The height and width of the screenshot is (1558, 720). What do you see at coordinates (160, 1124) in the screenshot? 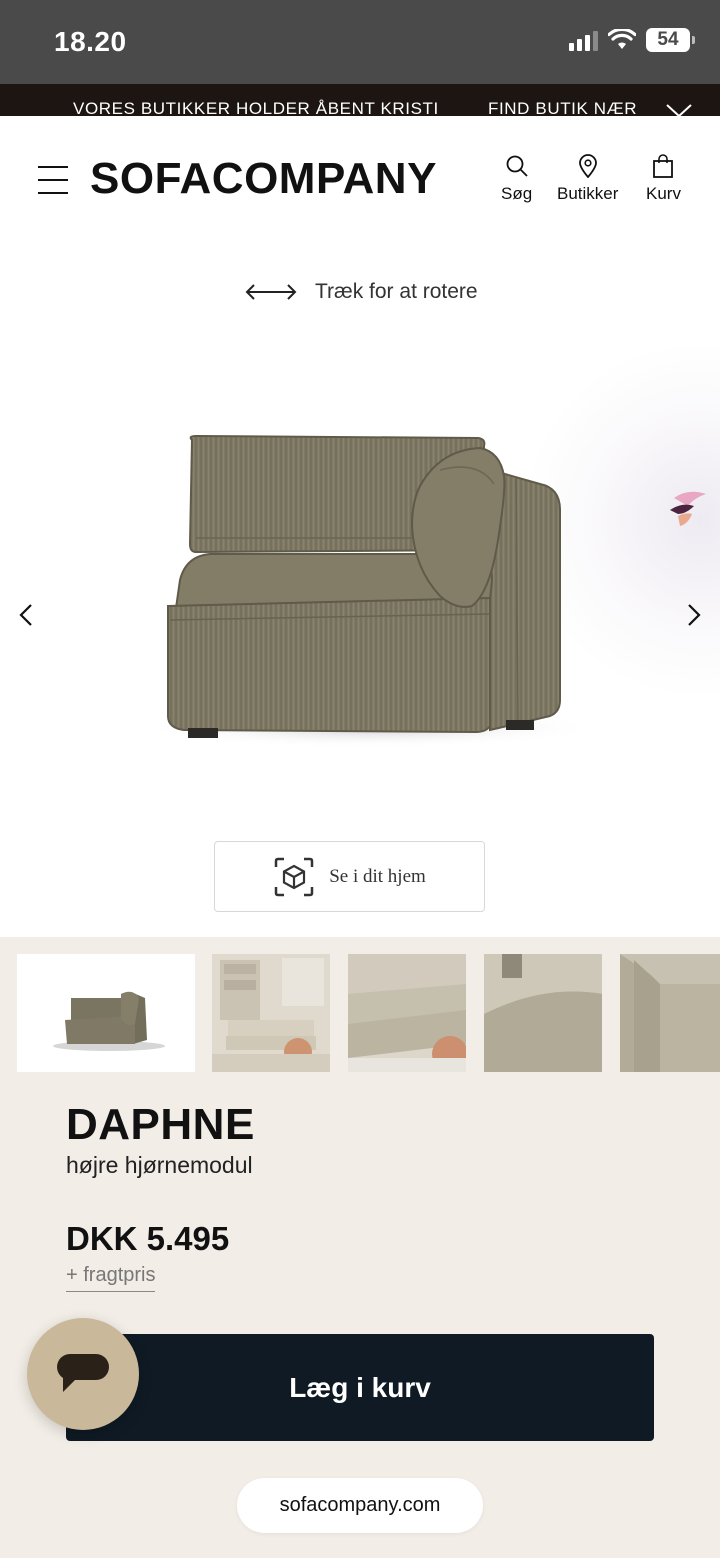
I see `product-name: DAPHNE` at bounding box center [160, 1124].